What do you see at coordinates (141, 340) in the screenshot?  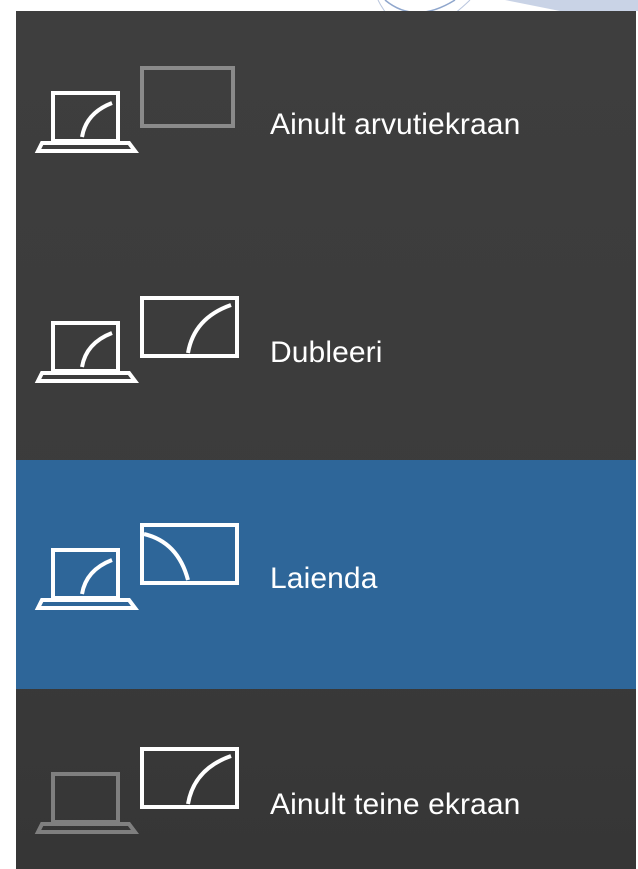 I see `duplicate-icon` at bounding box center [141, 340].